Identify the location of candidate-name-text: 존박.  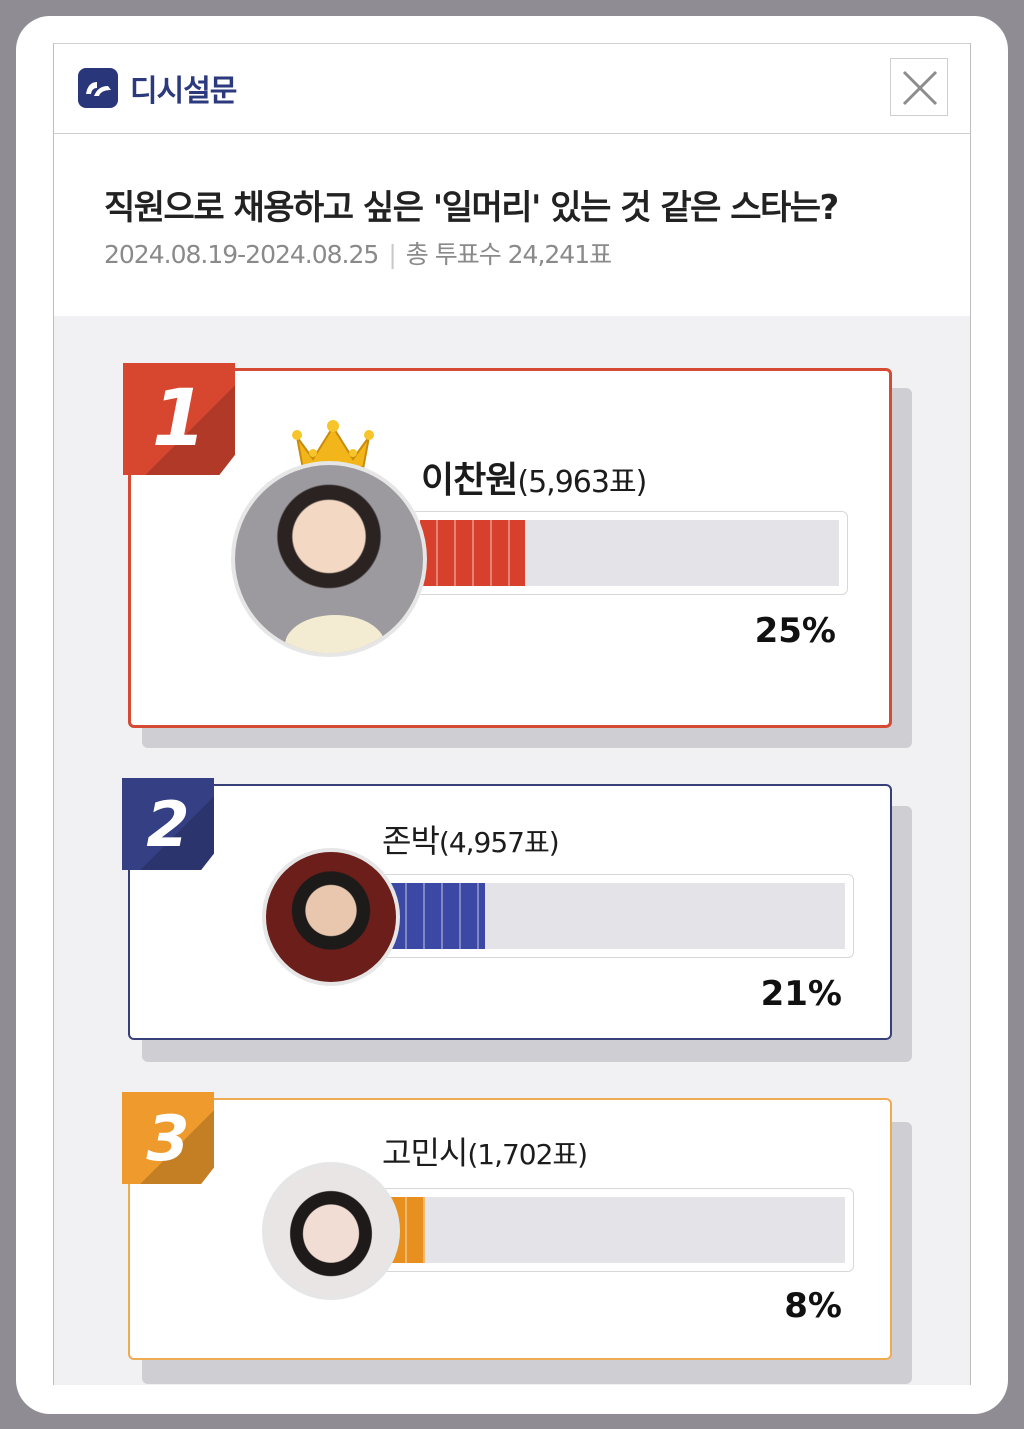
(411, 841).